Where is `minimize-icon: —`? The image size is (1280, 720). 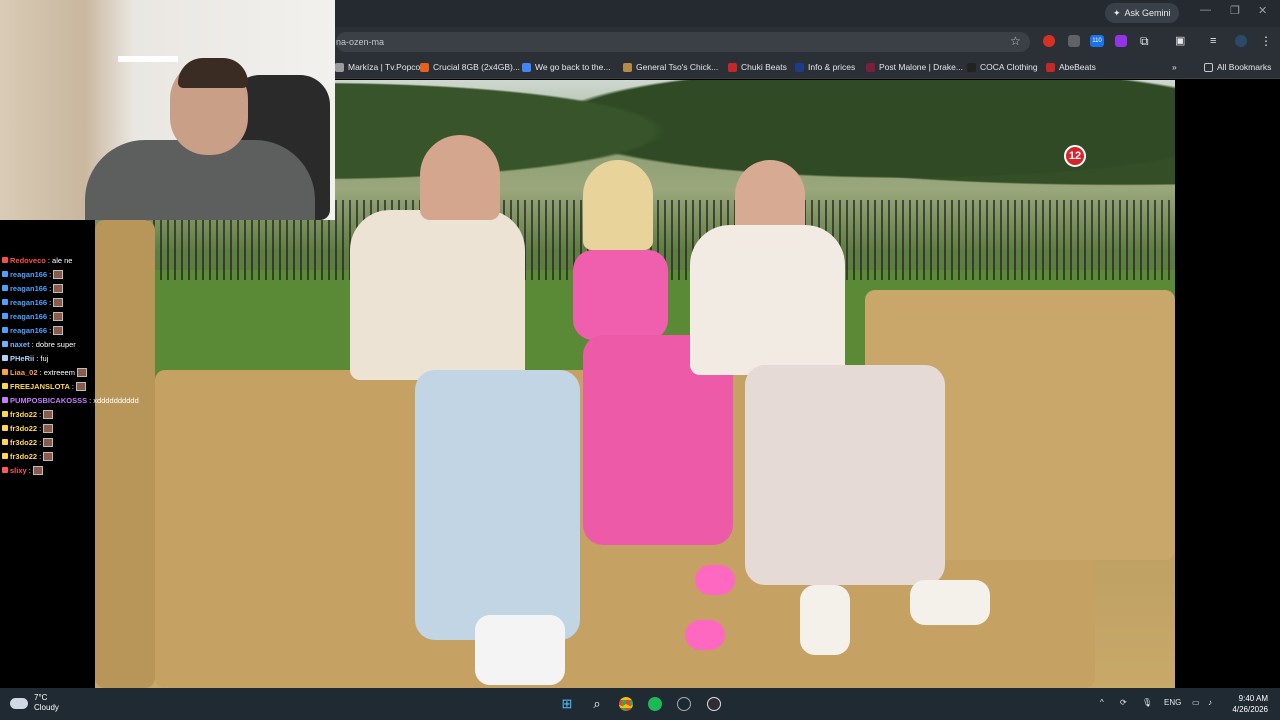
minimize-icon: — is located at coordinates (1205, 10).